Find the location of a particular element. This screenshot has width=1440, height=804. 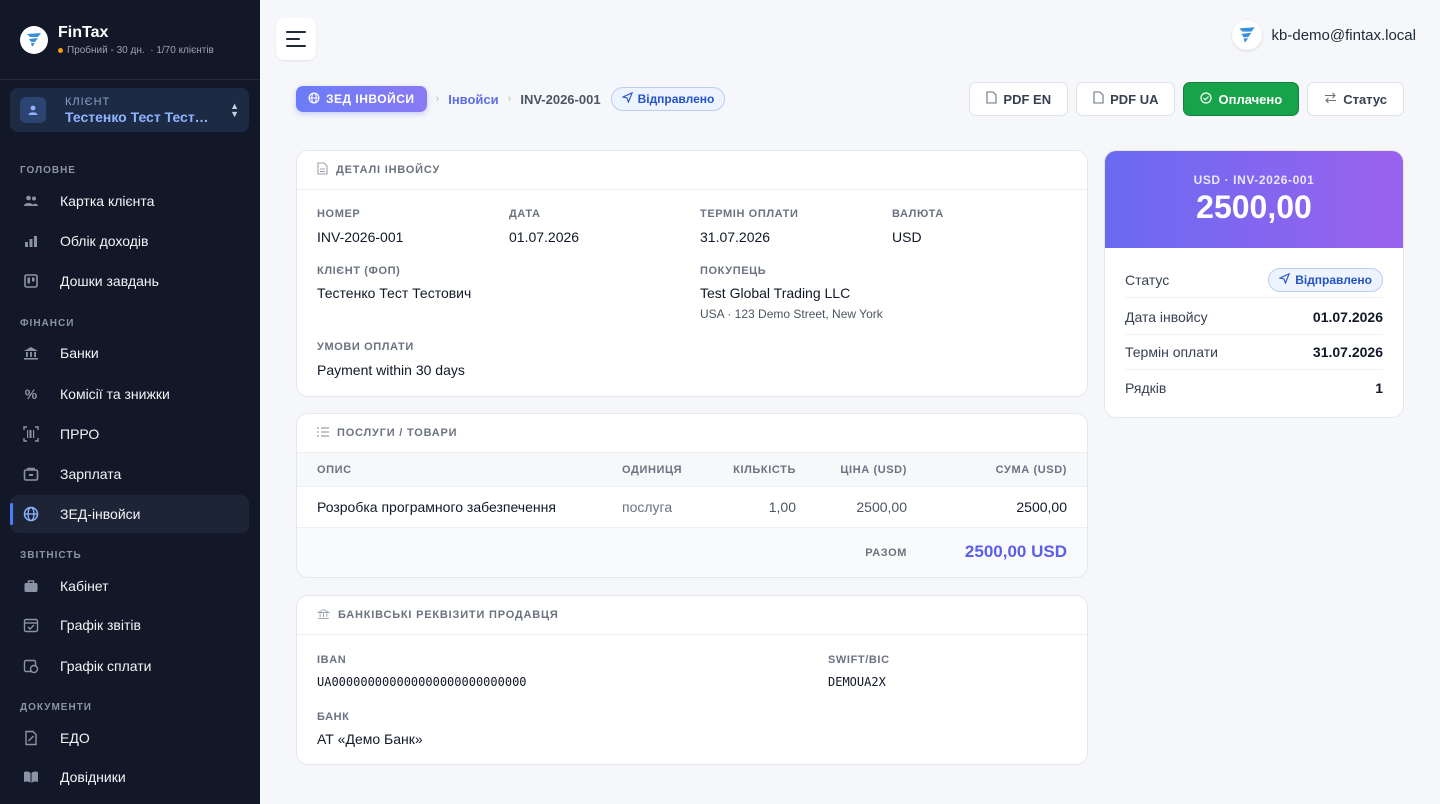

action-bar: PDF EN PDF UA Оплачено Статус is located at coordinates (1186, 99).